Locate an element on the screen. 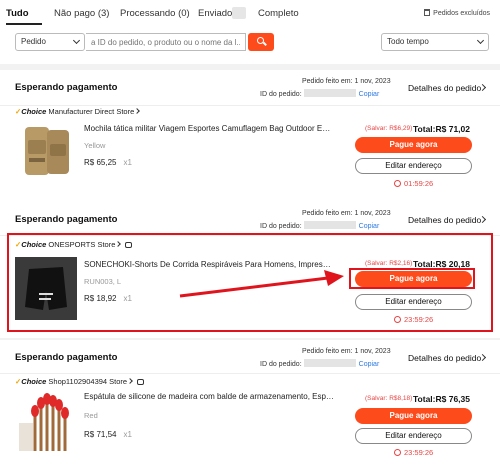 Image resolution: width=500 pixels, height=472 pixels. payment-countdown: 23:59:26 is located at coordinates (413, 452).